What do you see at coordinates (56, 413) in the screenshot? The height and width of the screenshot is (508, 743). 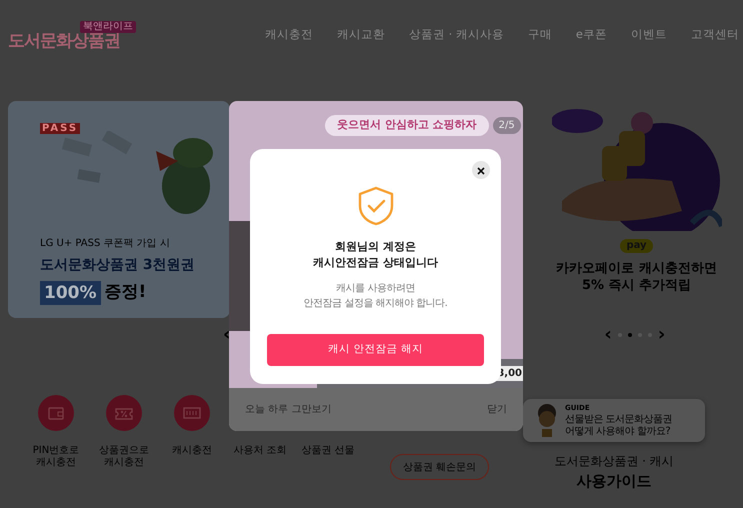 I see `wallet-icon` at bounding box center [56, 413].